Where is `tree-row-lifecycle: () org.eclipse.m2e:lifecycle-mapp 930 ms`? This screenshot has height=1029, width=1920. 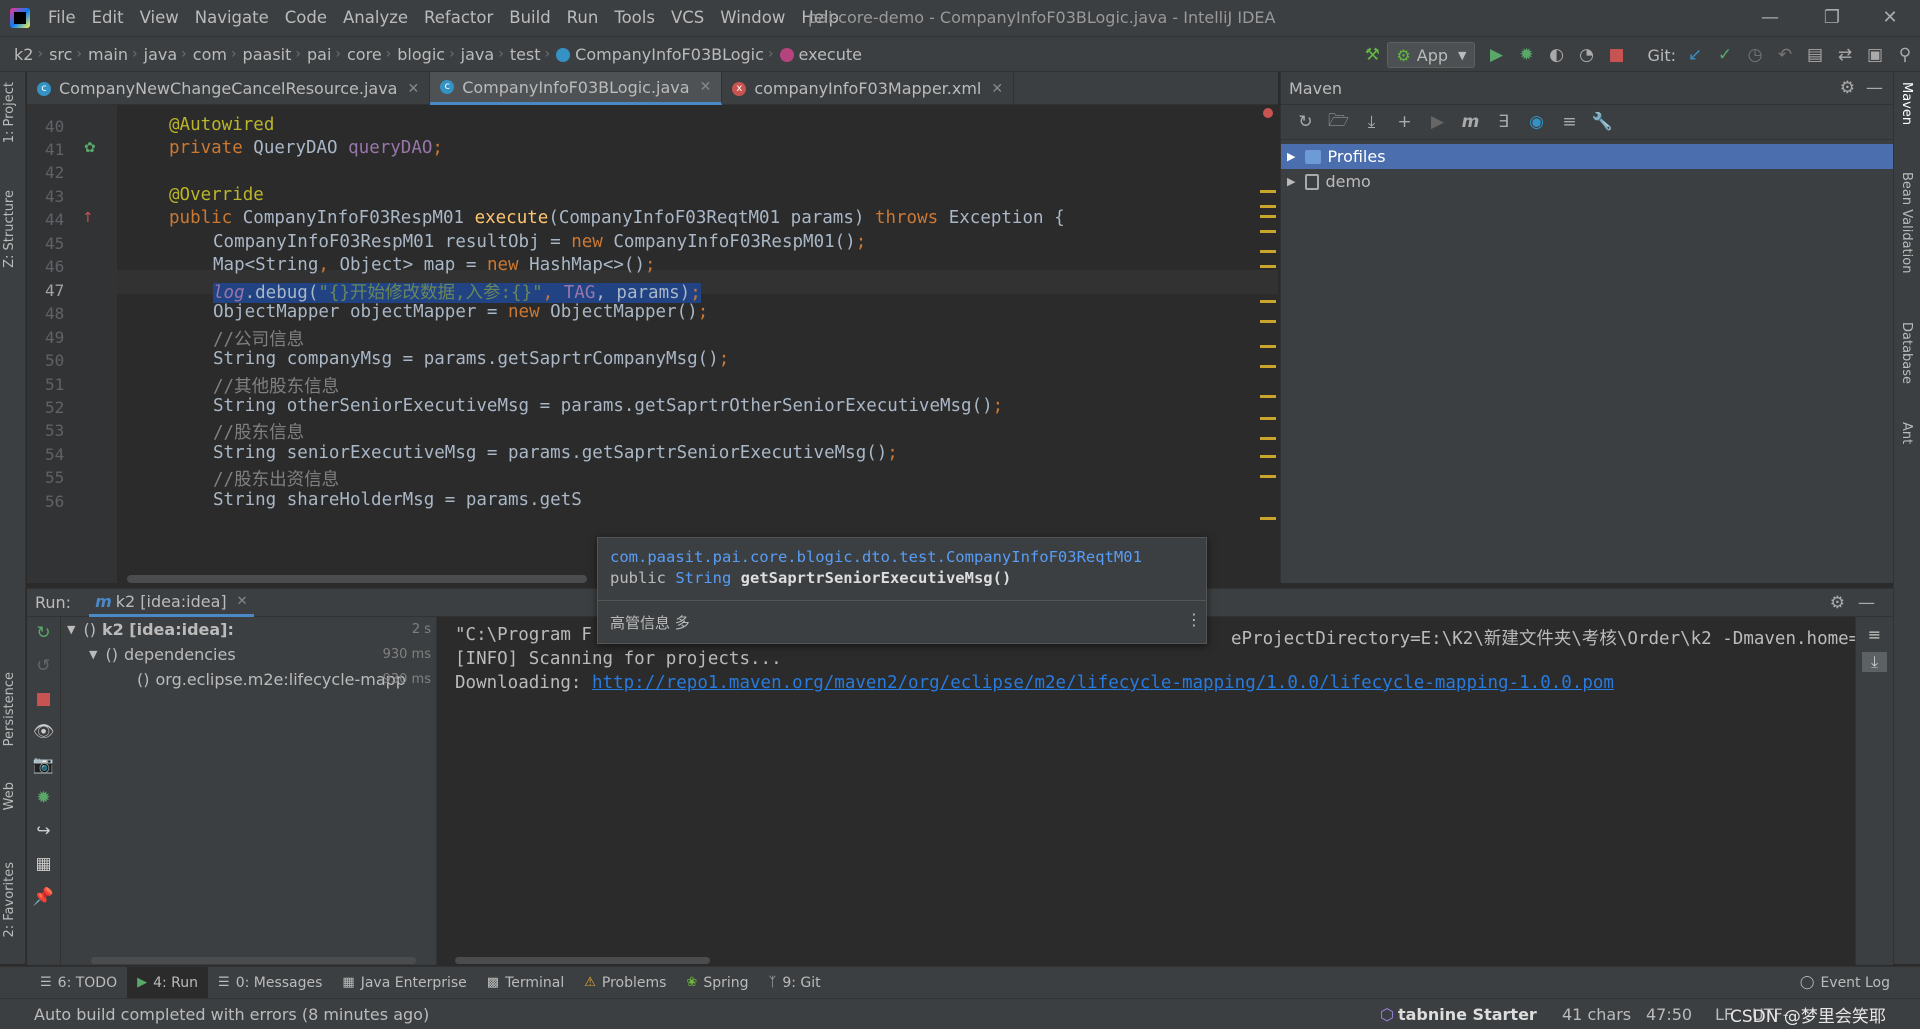
tree-row-lifecycle: () org.eclipse.m2e:lifecycle-mapp 930 ms is located at coordinates (249, 679).